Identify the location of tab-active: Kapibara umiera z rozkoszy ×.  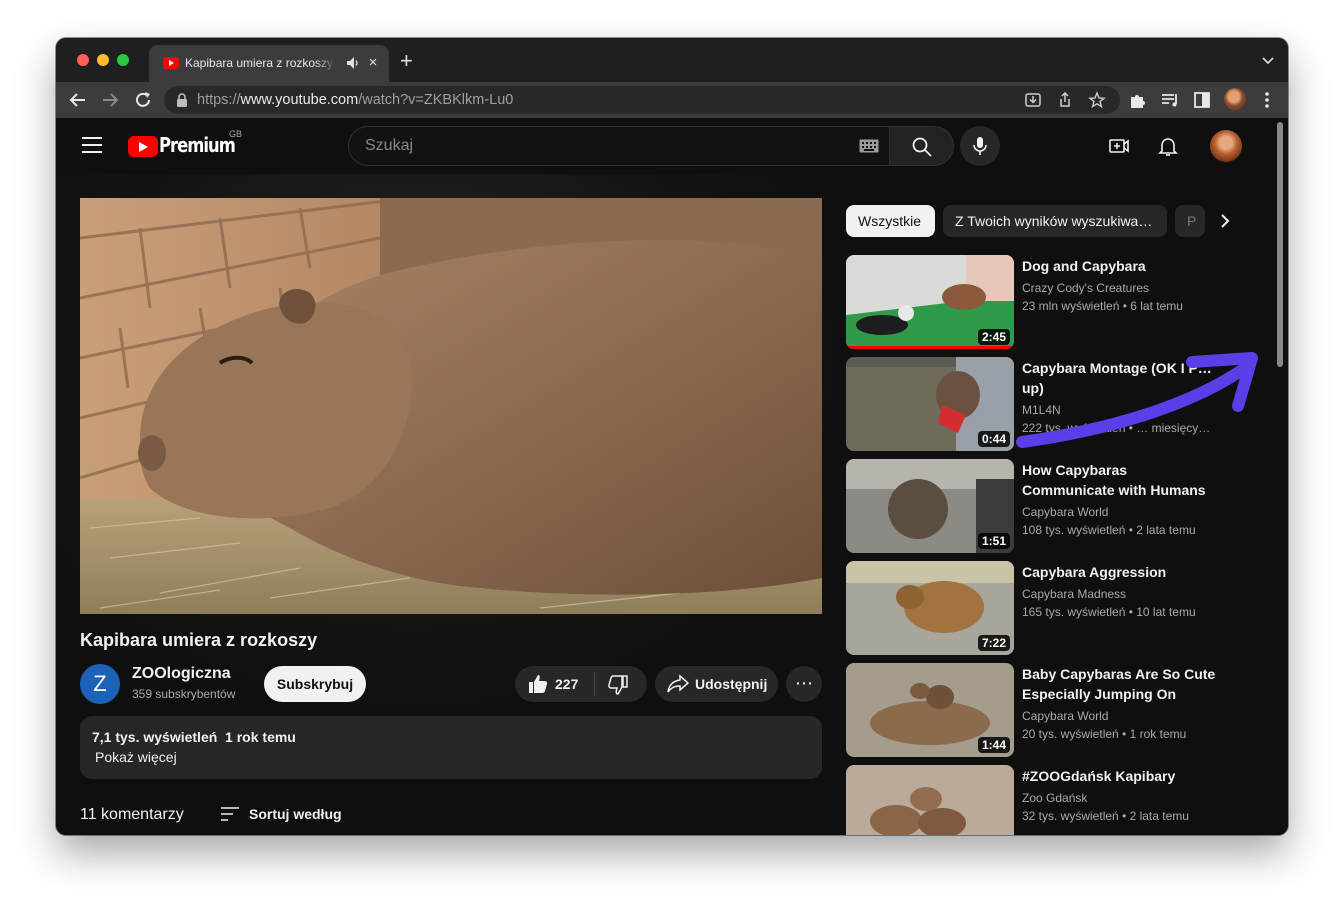
(269, 63).